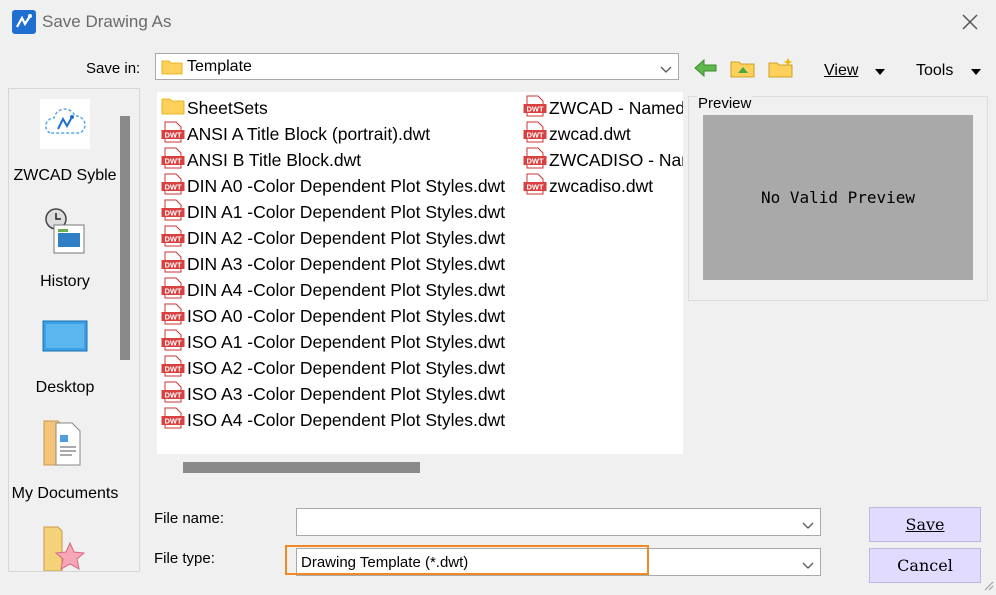  What do you see at coordinates (880, 72) in the screenshot?
I see `view-dropdown-icon` at bounding box center [880, 72].